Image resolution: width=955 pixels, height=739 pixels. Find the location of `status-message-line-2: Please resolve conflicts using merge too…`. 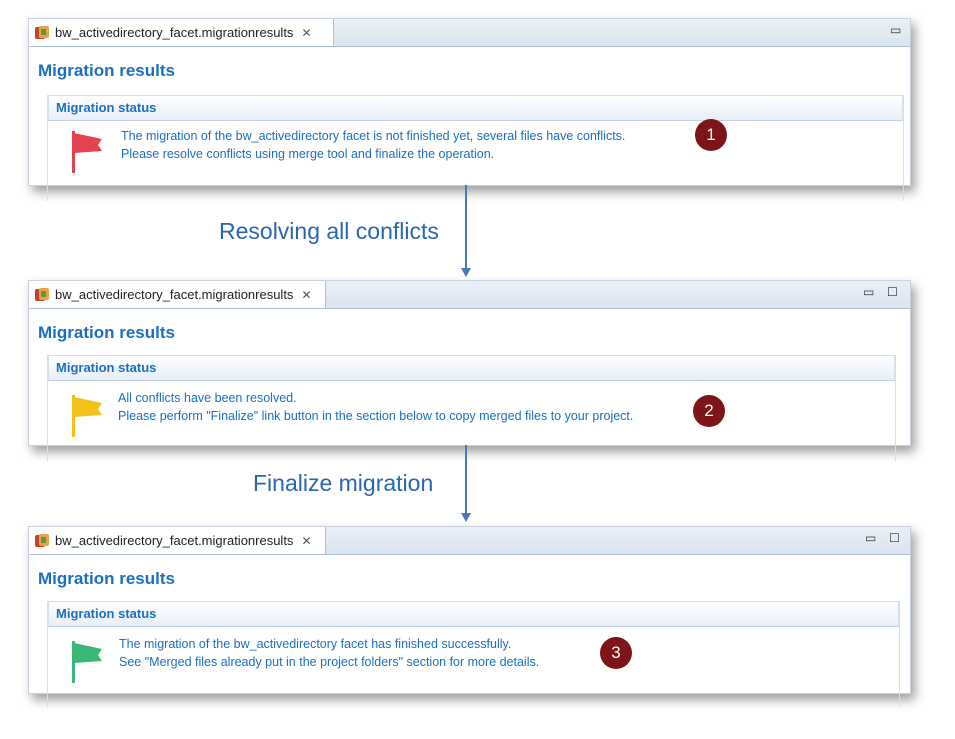

status-message-line-2: Please resolve conflicts using merge too… is located at coordinates (308, 154).